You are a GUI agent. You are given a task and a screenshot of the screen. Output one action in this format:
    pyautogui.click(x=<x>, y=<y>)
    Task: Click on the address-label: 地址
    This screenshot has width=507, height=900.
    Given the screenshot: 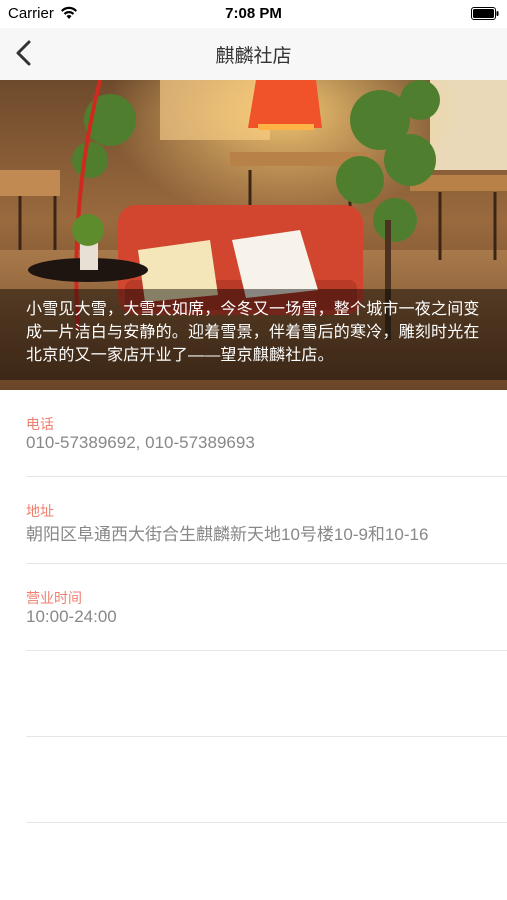 What is the action you would take?
    pyautogui.click(x=40, y=511)
    